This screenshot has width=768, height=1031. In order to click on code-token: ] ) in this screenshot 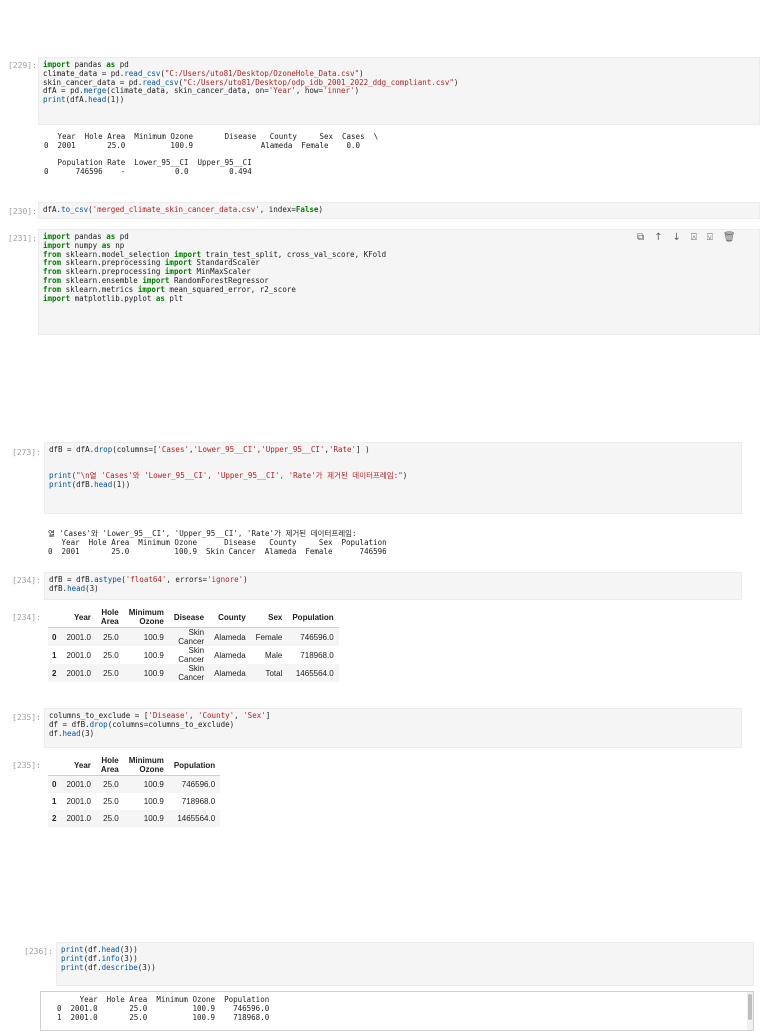, I will do `click(363, 449)`.